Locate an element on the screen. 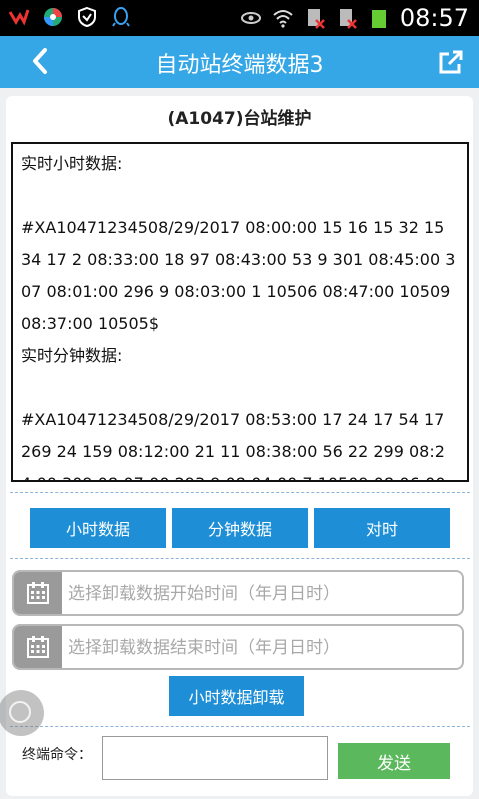 This screenshot has width=479, height=799. clock: 08:57 is located at coordinates (434, 18).